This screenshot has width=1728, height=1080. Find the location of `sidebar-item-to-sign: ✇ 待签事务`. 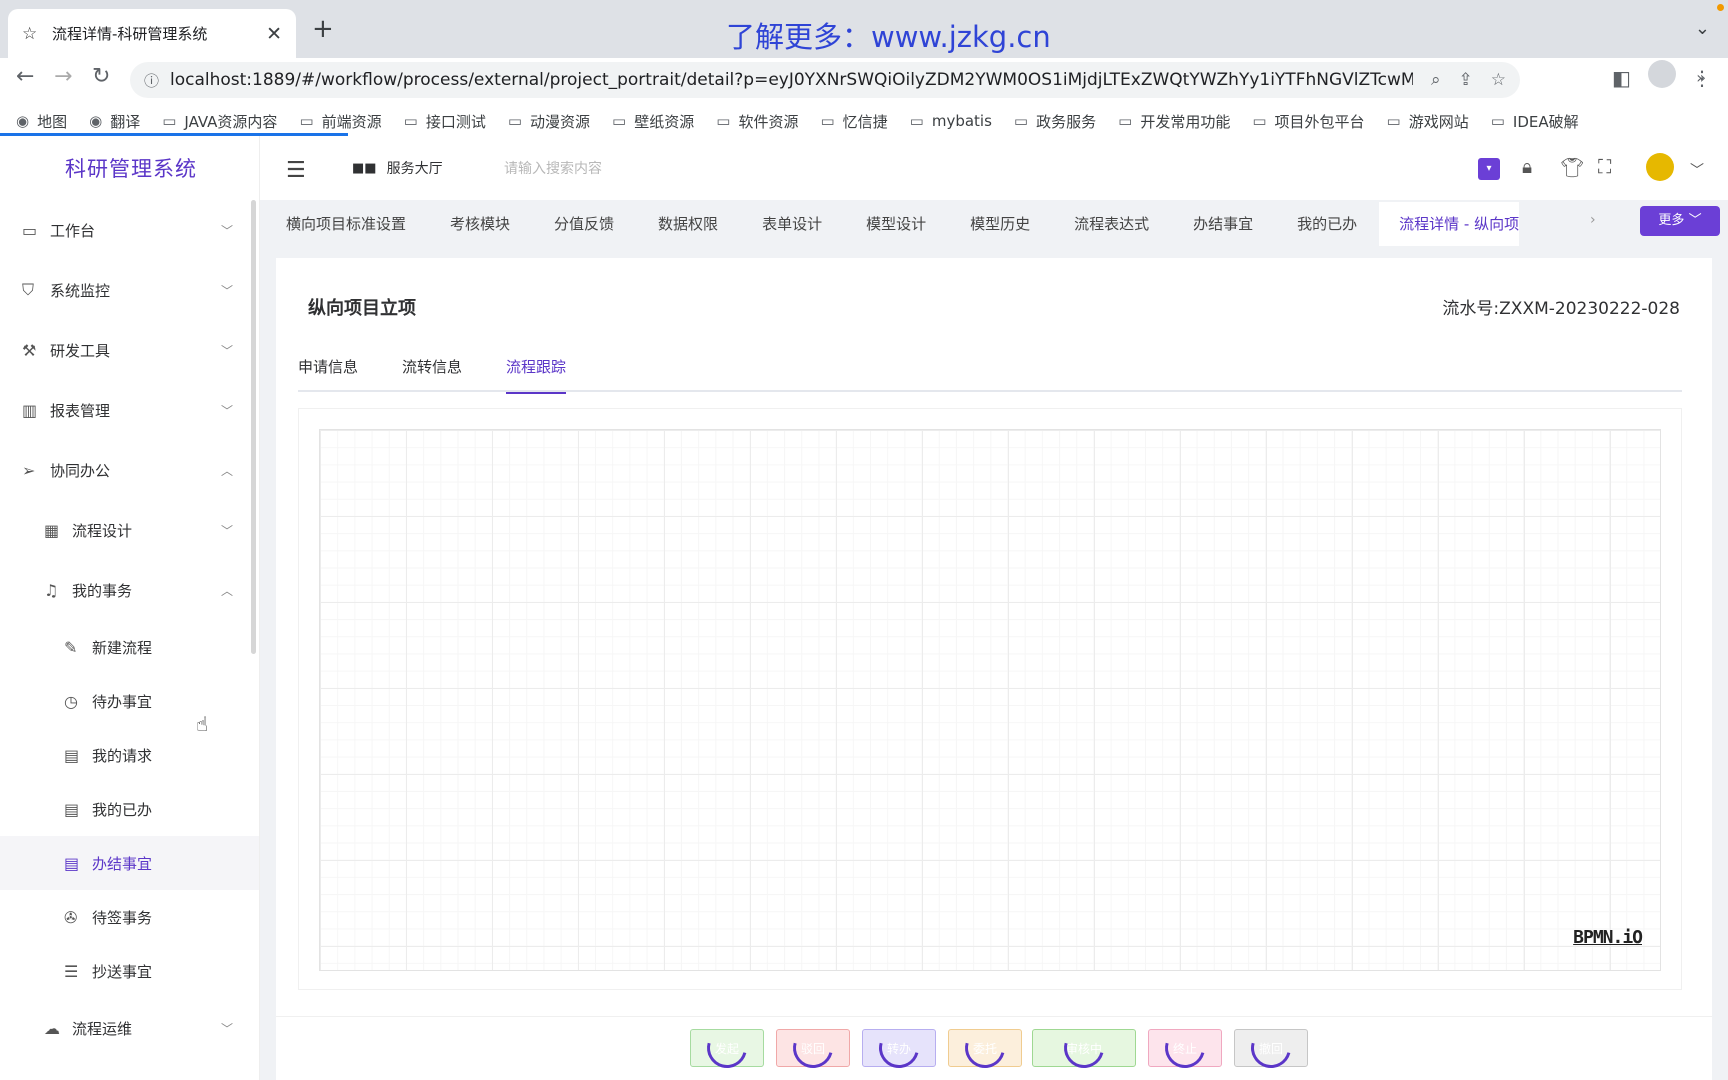

sidebar-item-to-sign: ✇ 待签事务 is located at coordinates (129, 917).